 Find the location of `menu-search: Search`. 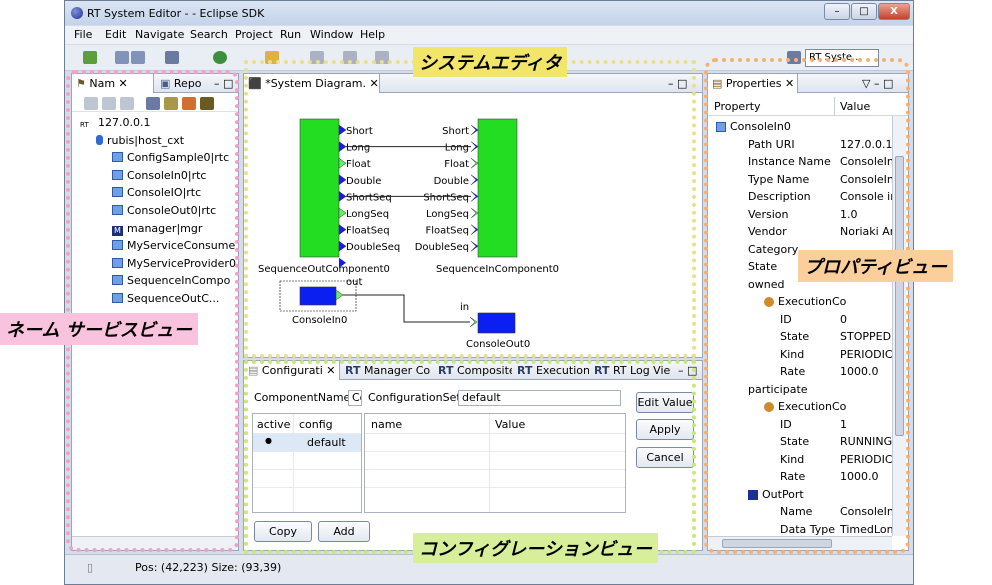

menu-search: Search is located at coordinates (209, 34).